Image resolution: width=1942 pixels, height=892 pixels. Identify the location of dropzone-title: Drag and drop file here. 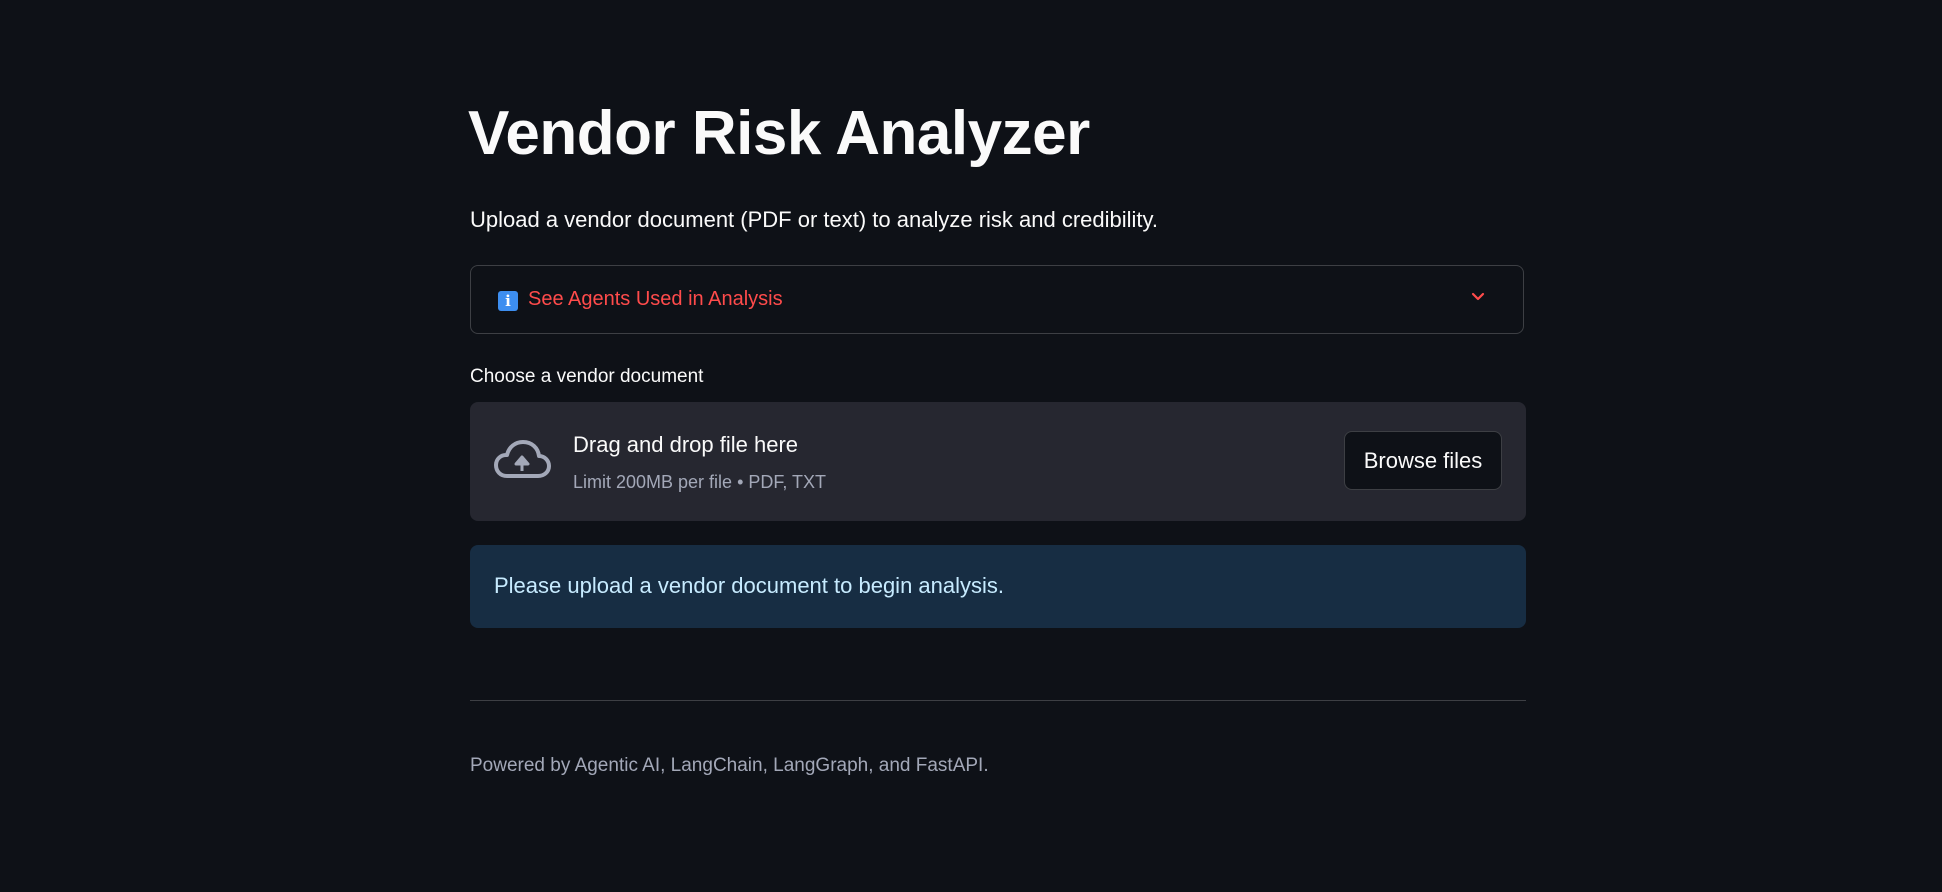
(686, 444).